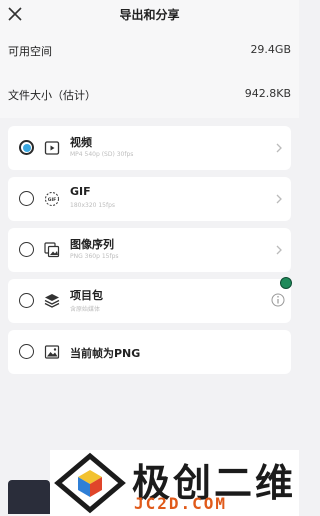 Image resolution: width=320 pixels, height=516 pixels. Describe the element at coordinates (90, 483) in the screenshot. I see `watermark-logo-icon` at that location.